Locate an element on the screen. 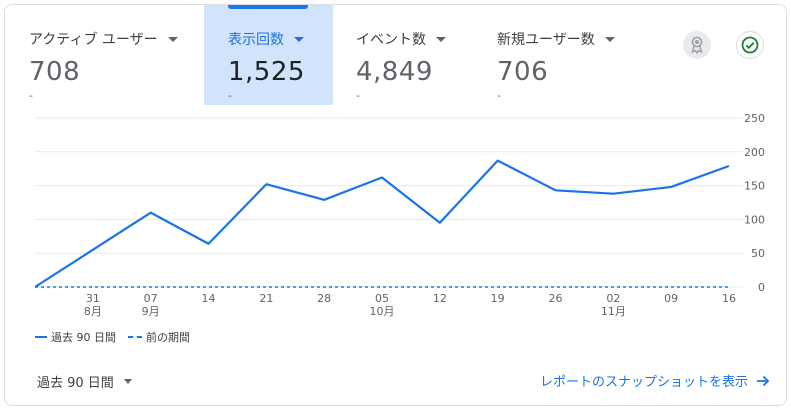 The height and width of the screenshot is (410, 791). chart-legend: 過去 90 日間 前の期間 is located at coordinates (118, 337).